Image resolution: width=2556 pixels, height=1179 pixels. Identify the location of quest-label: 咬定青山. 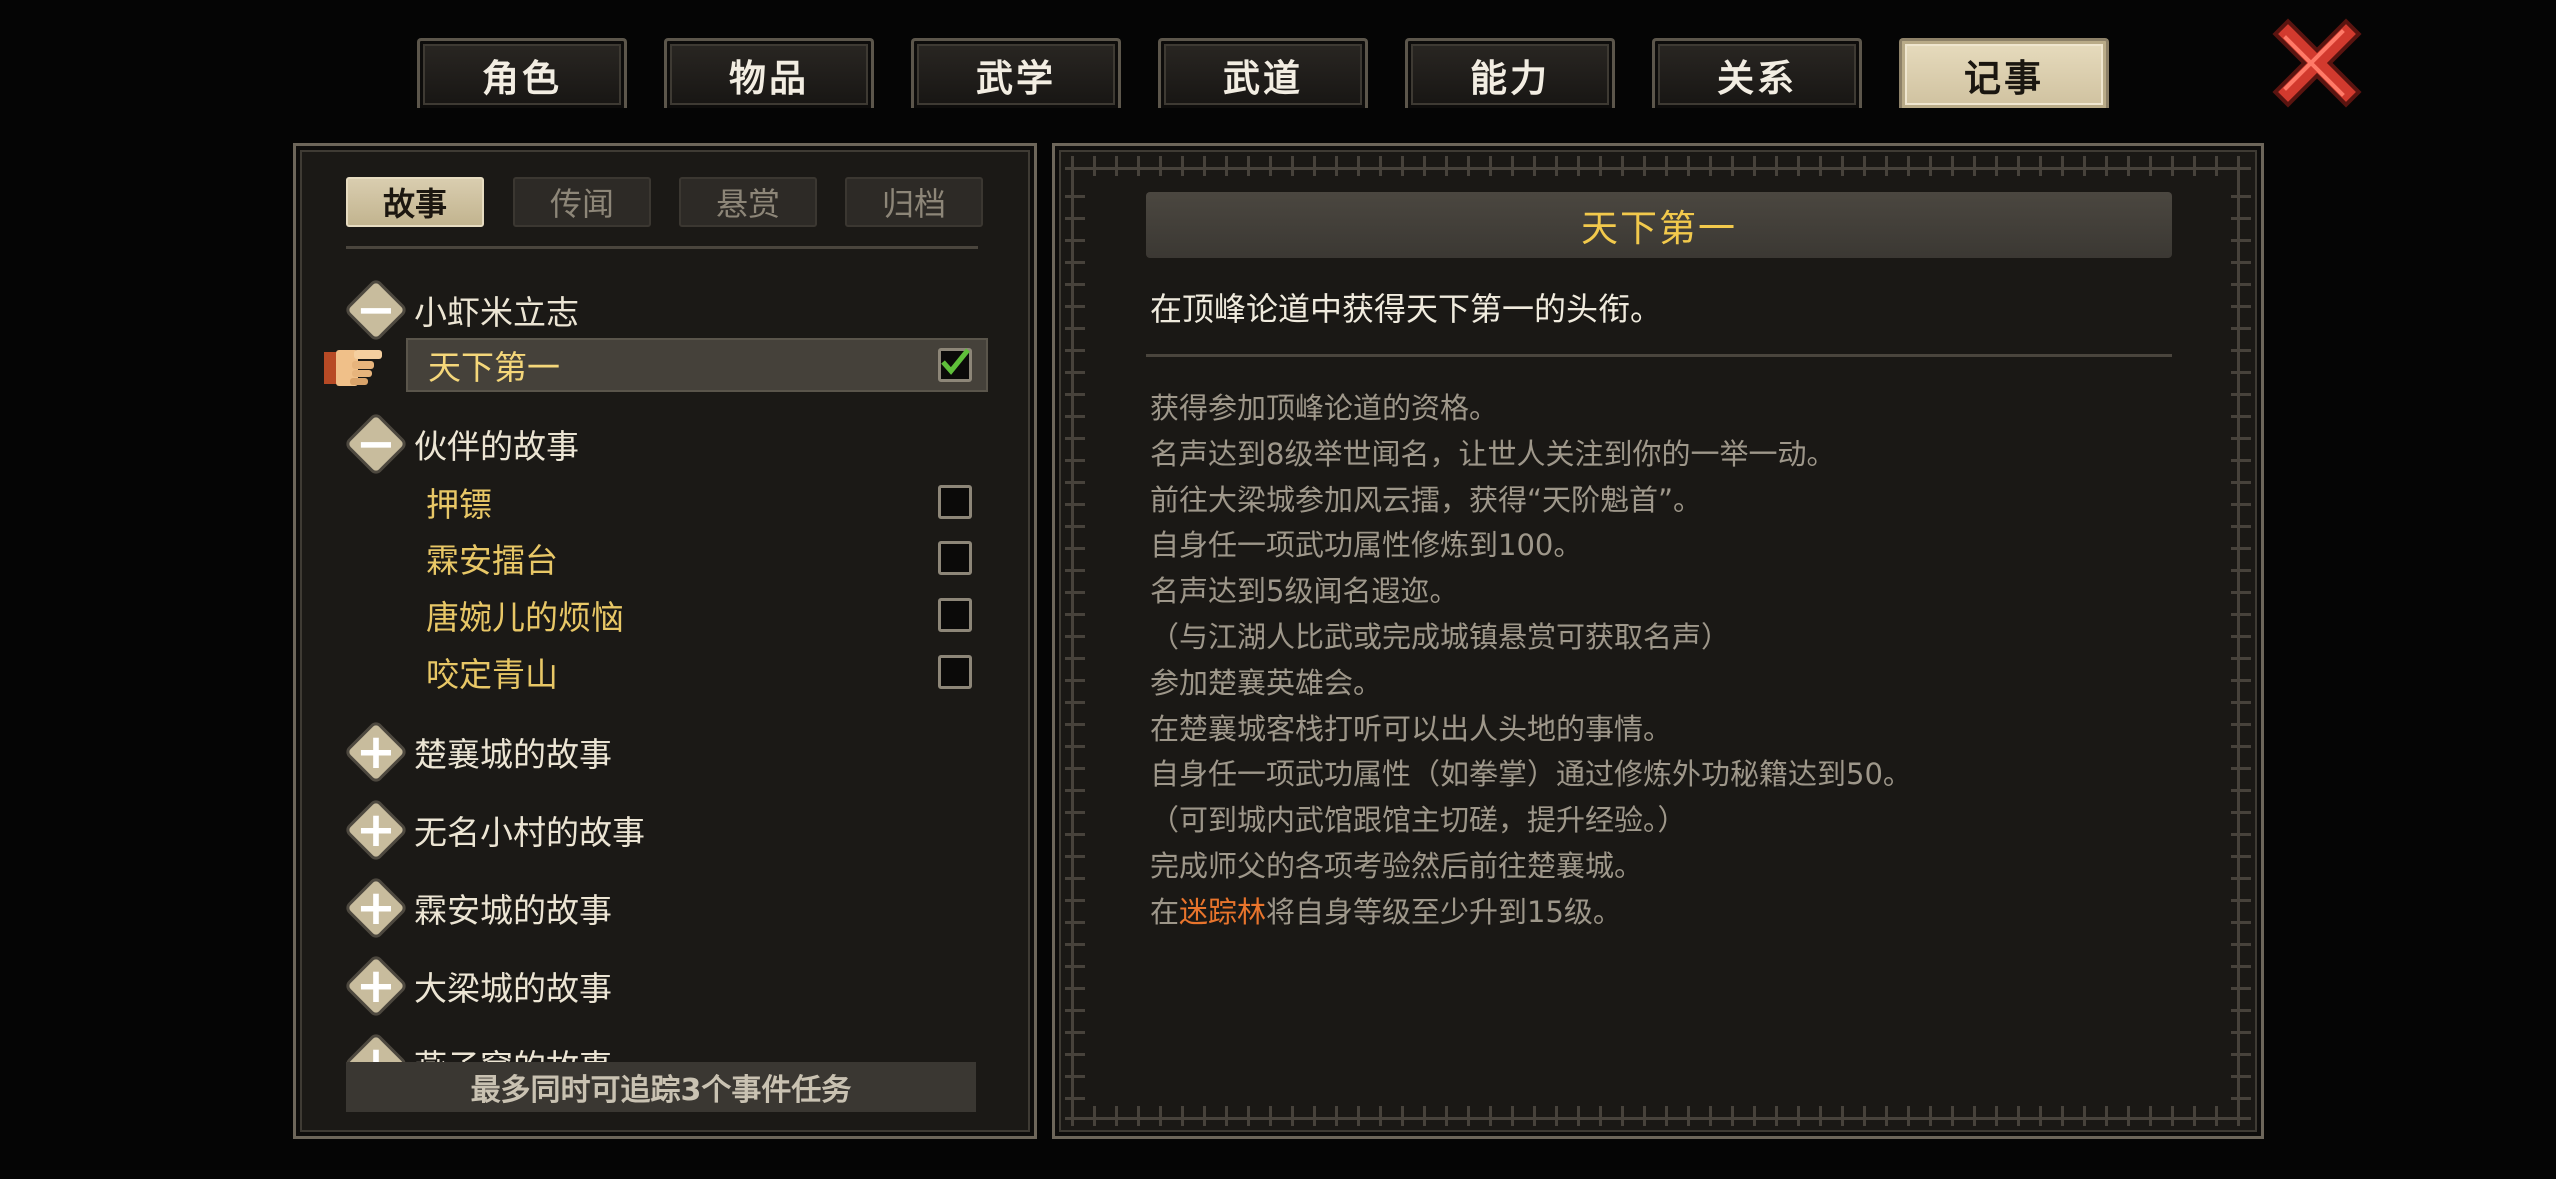
(492, 674).